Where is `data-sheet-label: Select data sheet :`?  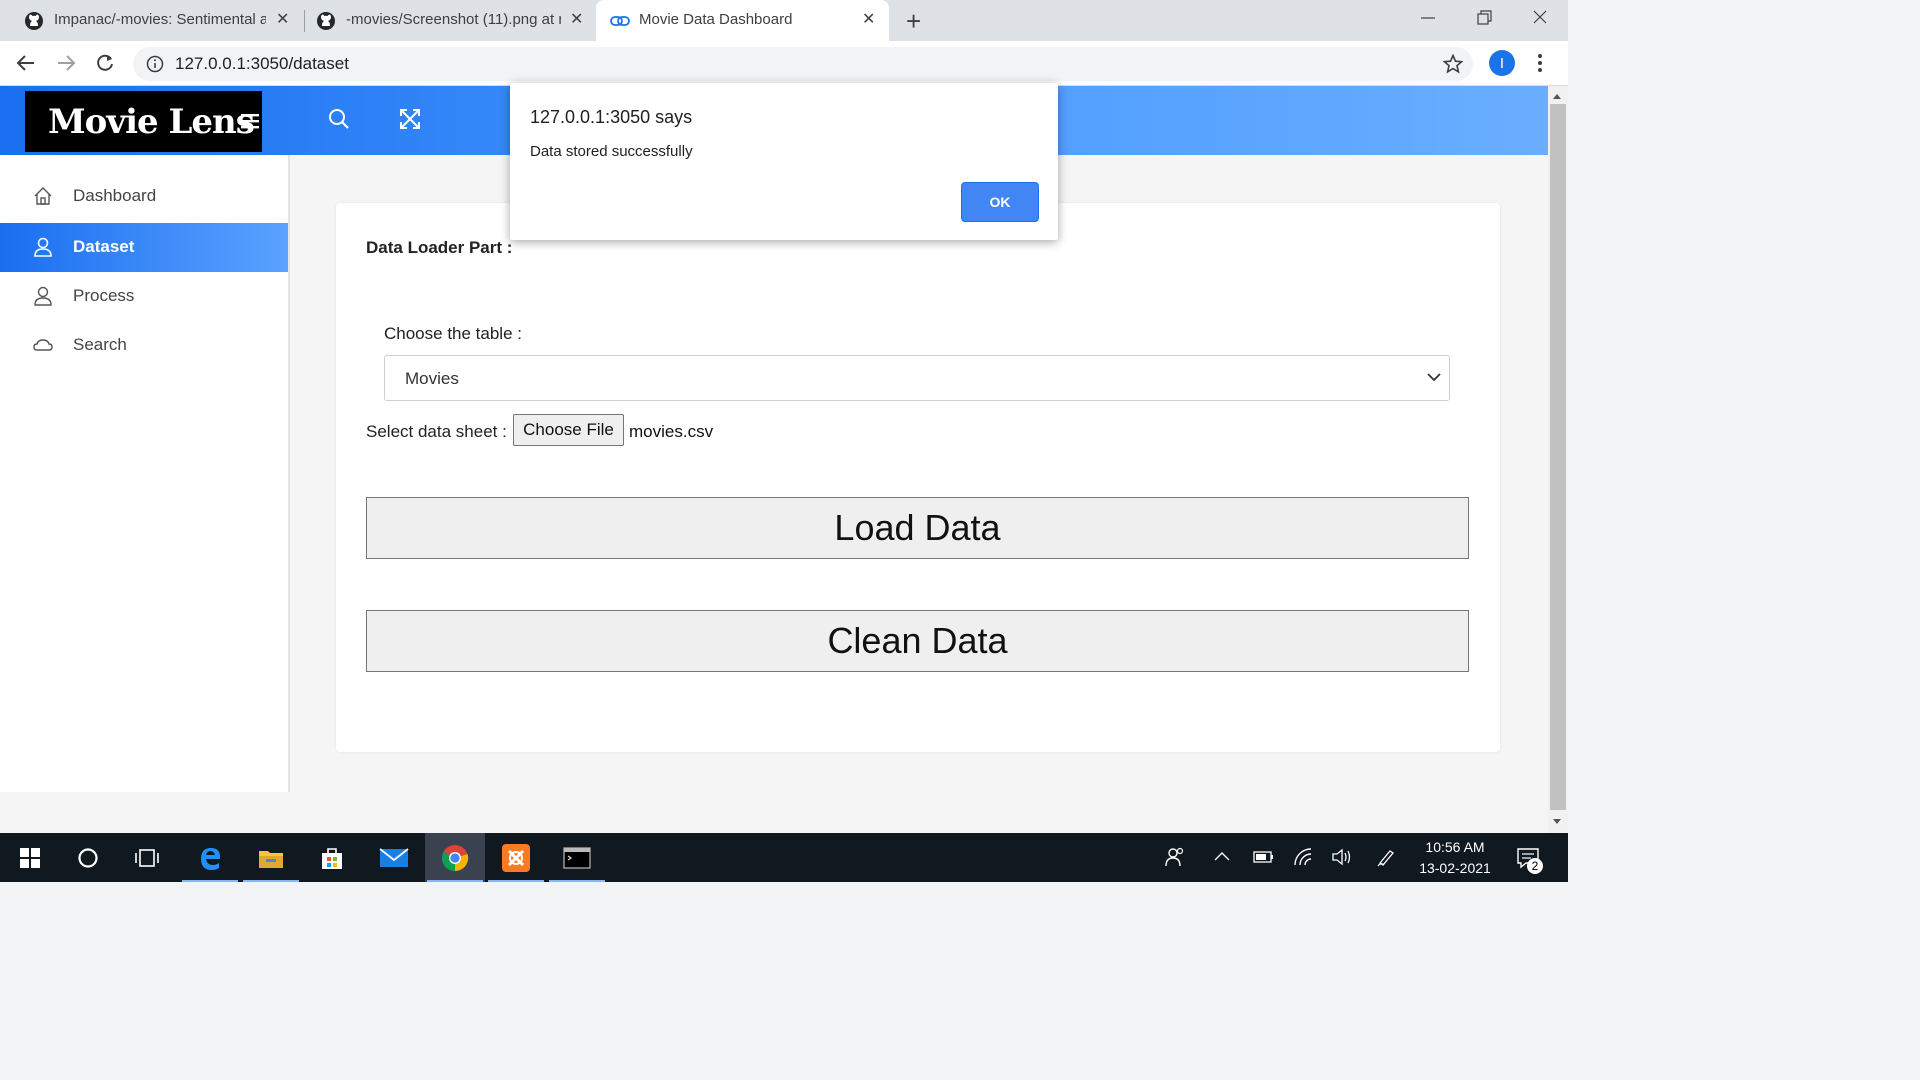 data-sheet-label: Select data sheet : is located at coordinates (436, 431).